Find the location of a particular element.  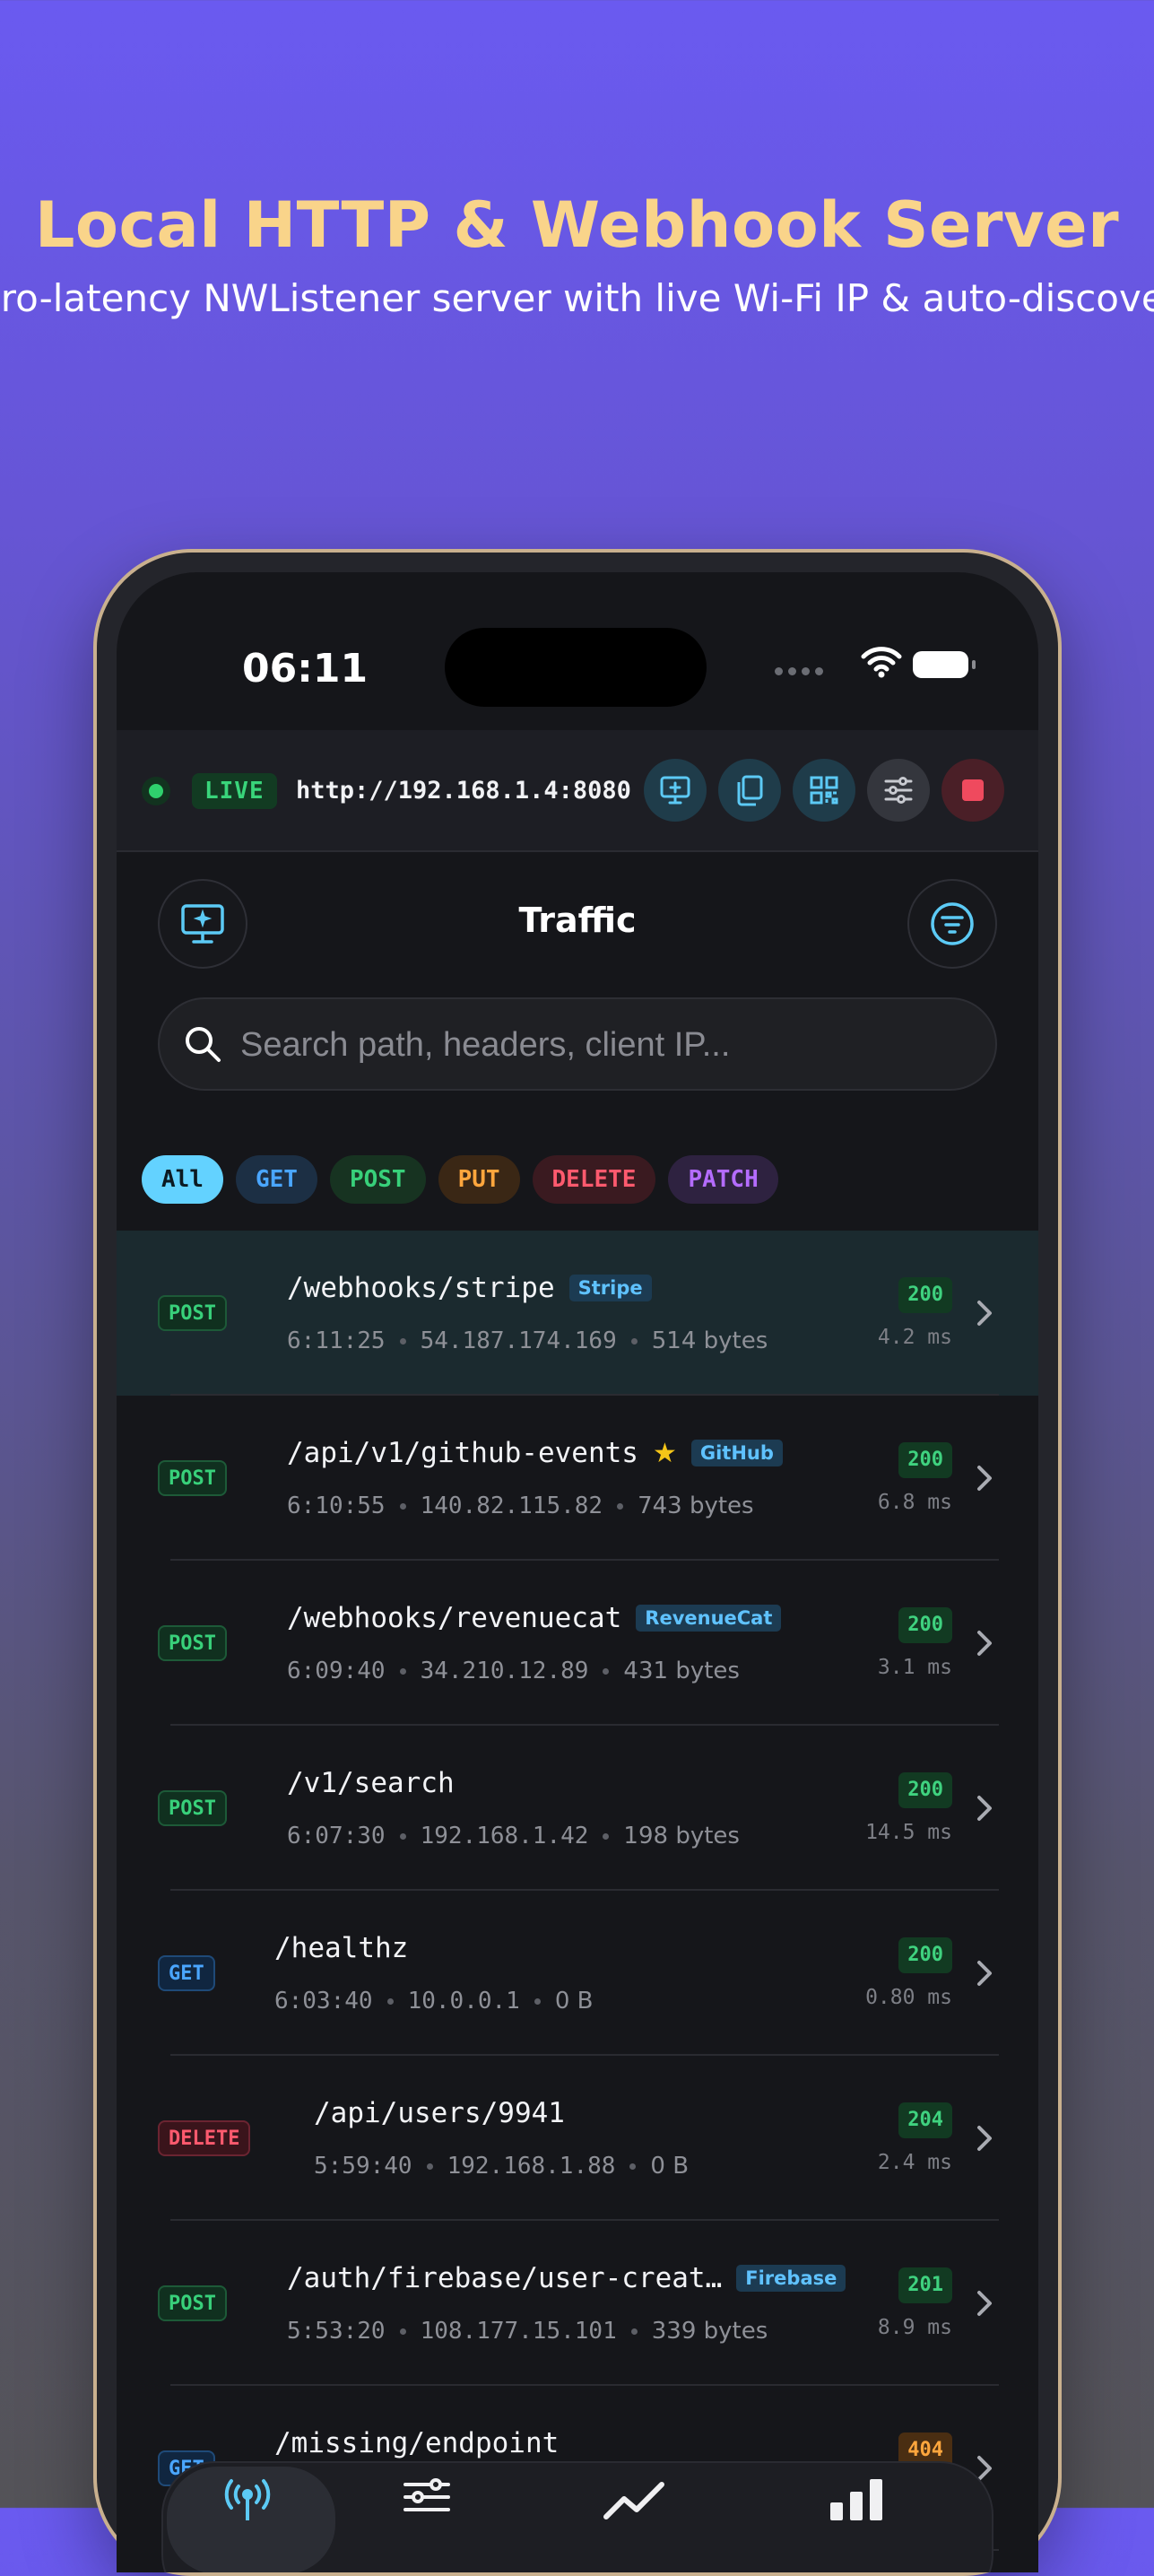

desktop-add-icon is located at coordinates (675, 790).